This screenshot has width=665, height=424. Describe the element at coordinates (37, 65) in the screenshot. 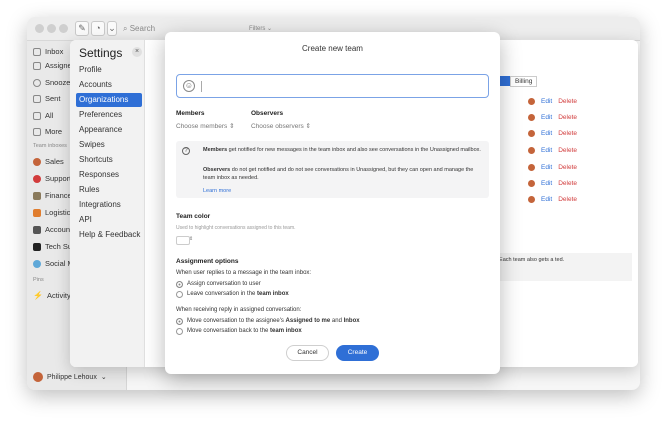

I see `assigned-icon` at that location.